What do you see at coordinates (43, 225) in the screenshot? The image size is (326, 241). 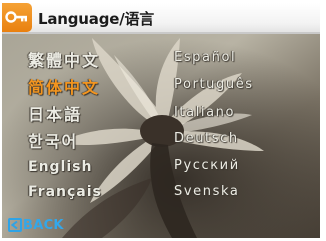 I see `back-label: BACK` at bounding box center [43, 225].